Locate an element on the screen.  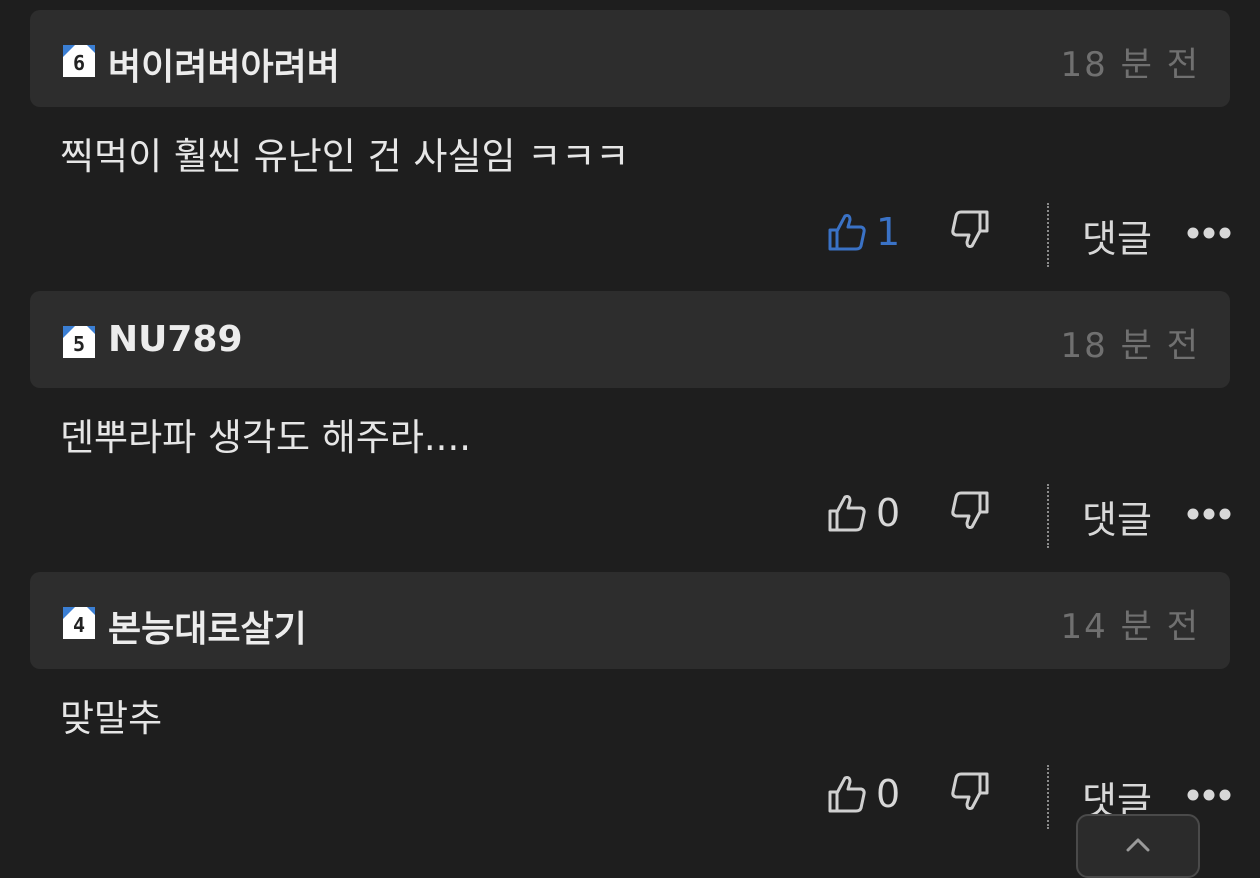
level-badge-icon: 4 is located at coordinates (79, 623).